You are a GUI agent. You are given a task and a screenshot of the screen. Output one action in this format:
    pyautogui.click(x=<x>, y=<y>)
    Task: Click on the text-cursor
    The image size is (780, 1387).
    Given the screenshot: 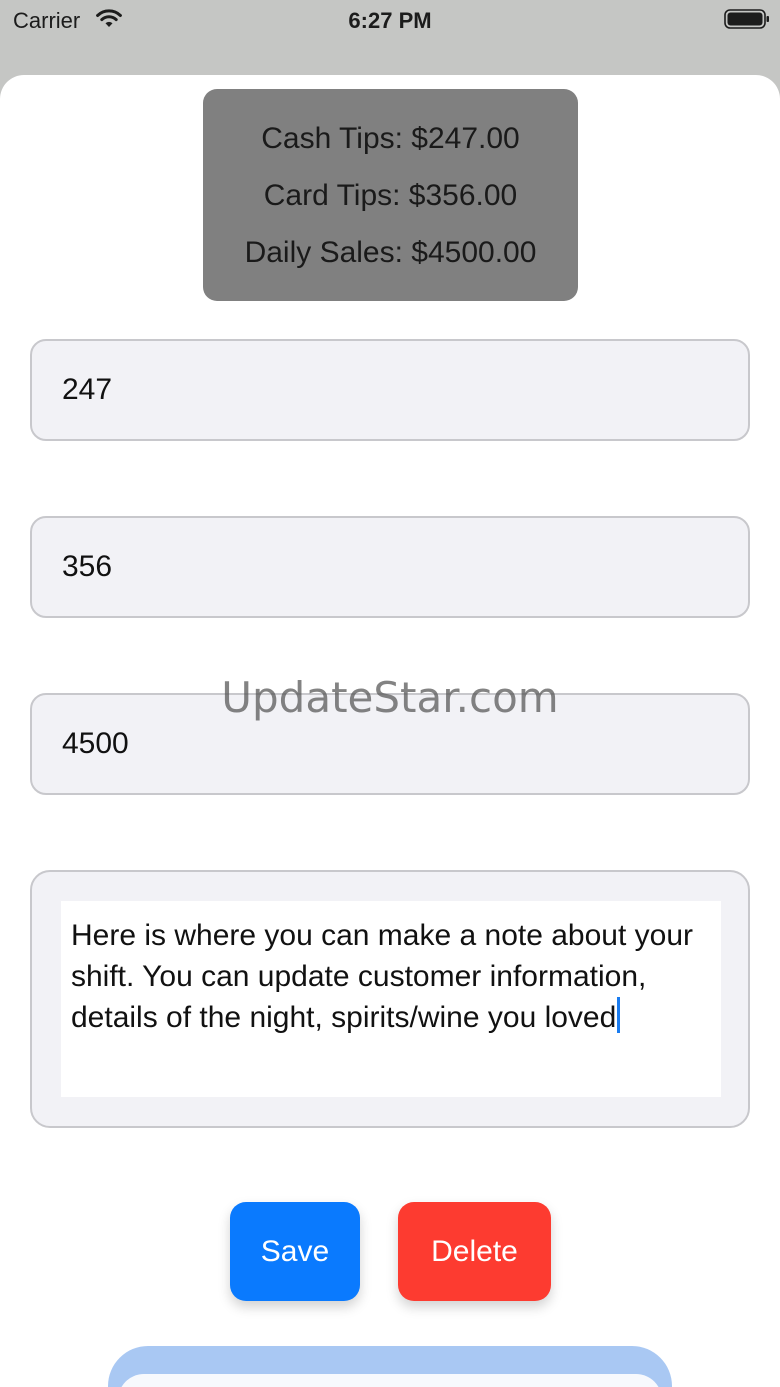 What is the action you would take?
    pyautogui.click(x=619, y=1015)
    